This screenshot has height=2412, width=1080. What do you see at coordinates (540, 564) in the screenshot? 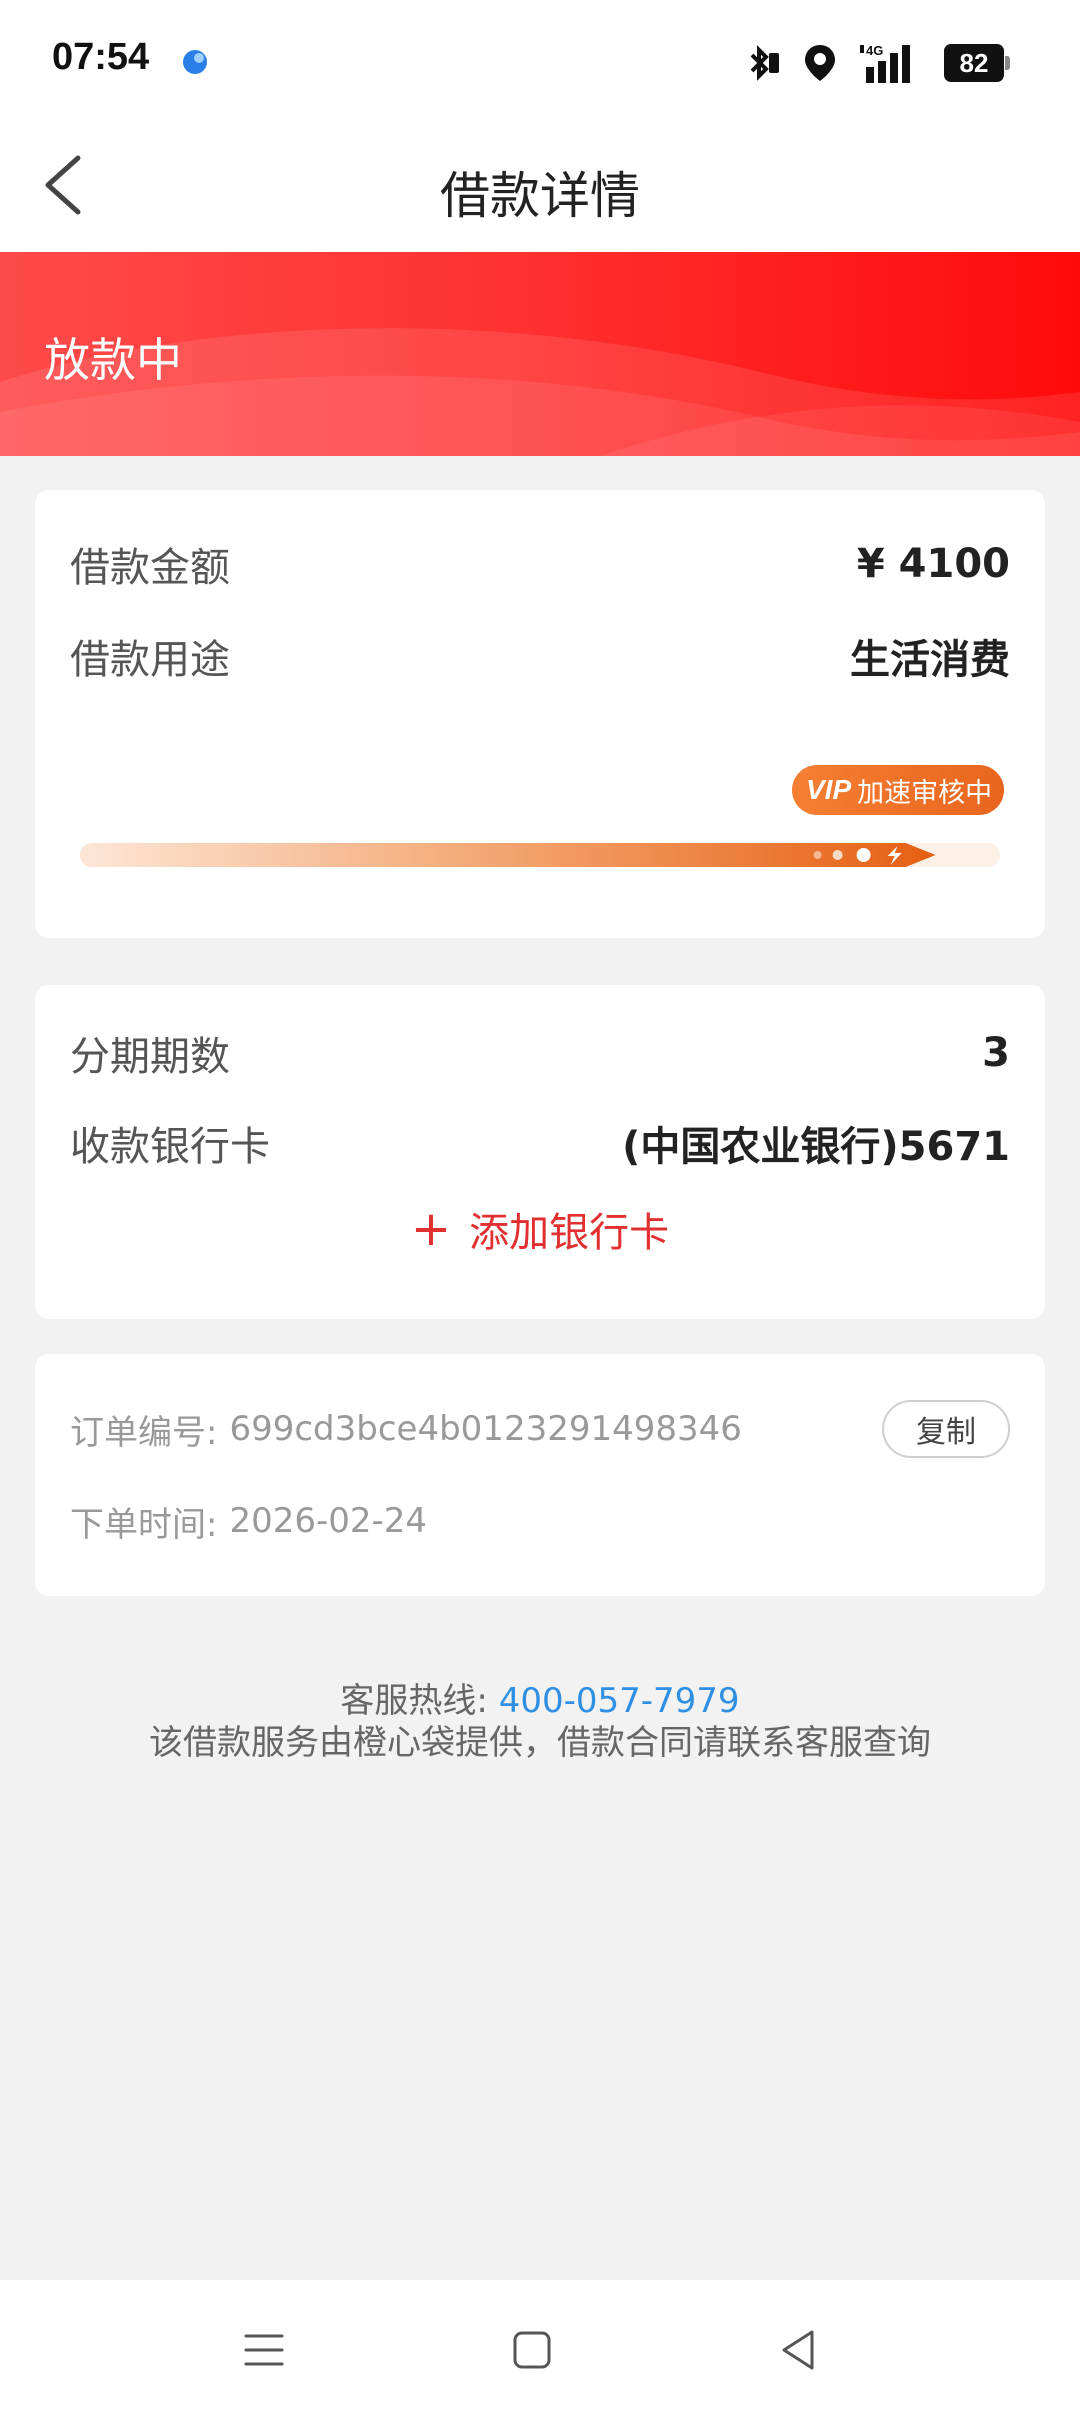
I see `loan-amount-row: 借款金额 ¥ 4100` at bounding box center [540, 564].